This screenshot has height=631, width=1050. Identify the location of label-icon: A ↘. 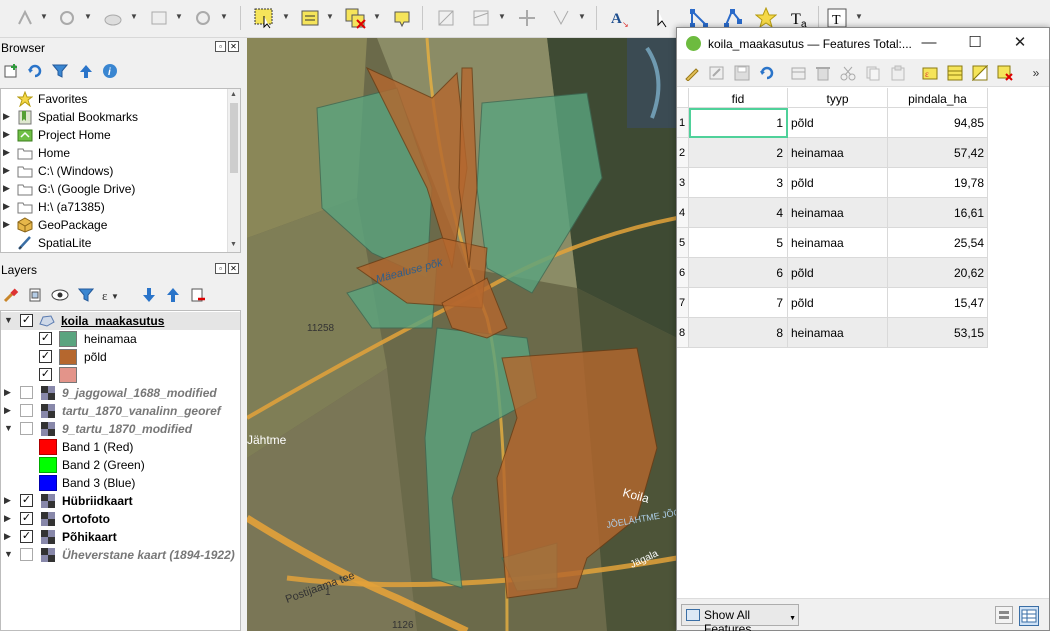
(620, 18).